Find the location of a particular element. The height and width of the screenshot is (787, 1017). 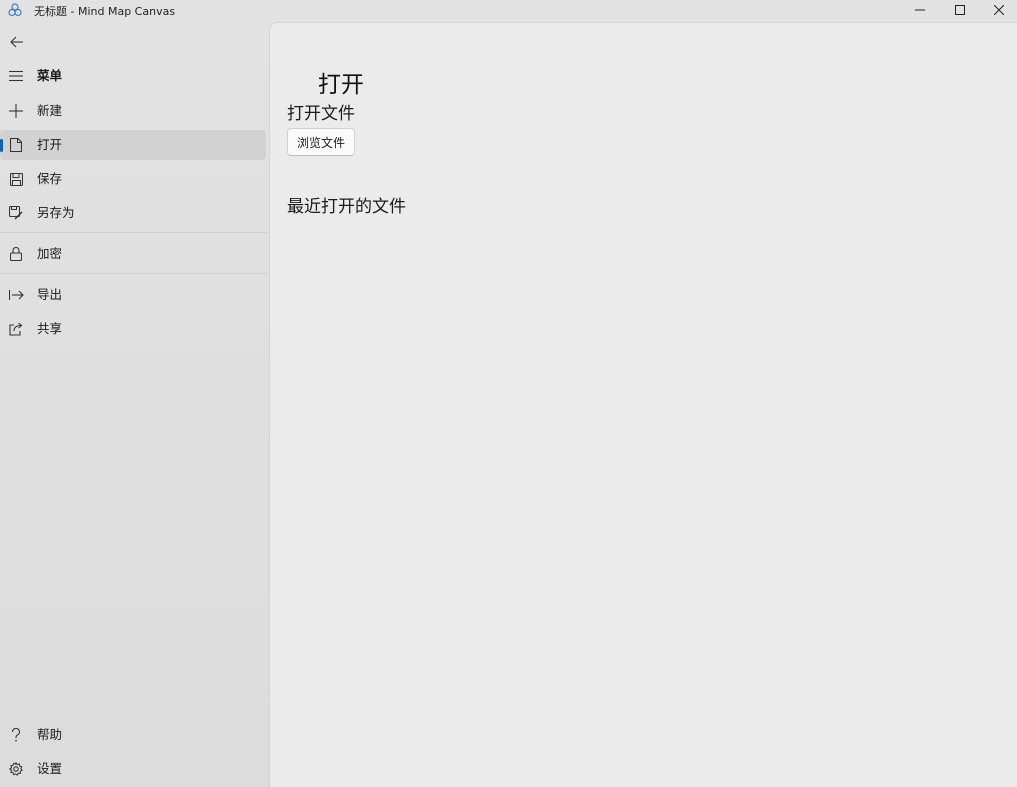

title-bar: 无标题 - Mind Map Canvas is located at coordinates (508, 11).